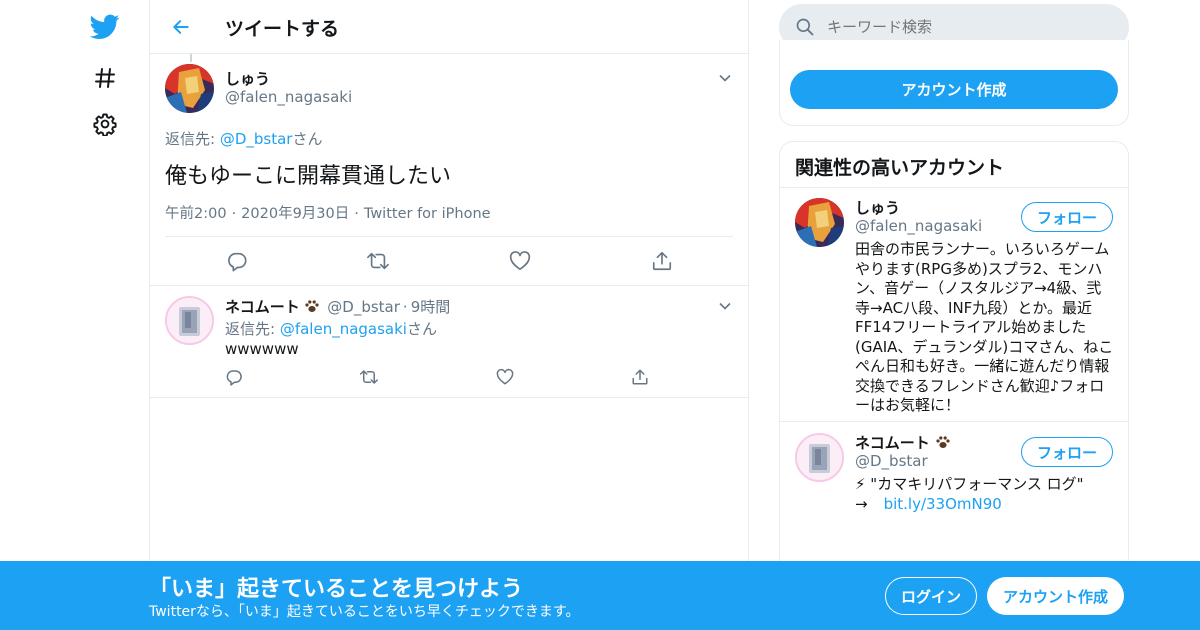  I want to click on tweet-time: 午前2:00, so click(196, 214).